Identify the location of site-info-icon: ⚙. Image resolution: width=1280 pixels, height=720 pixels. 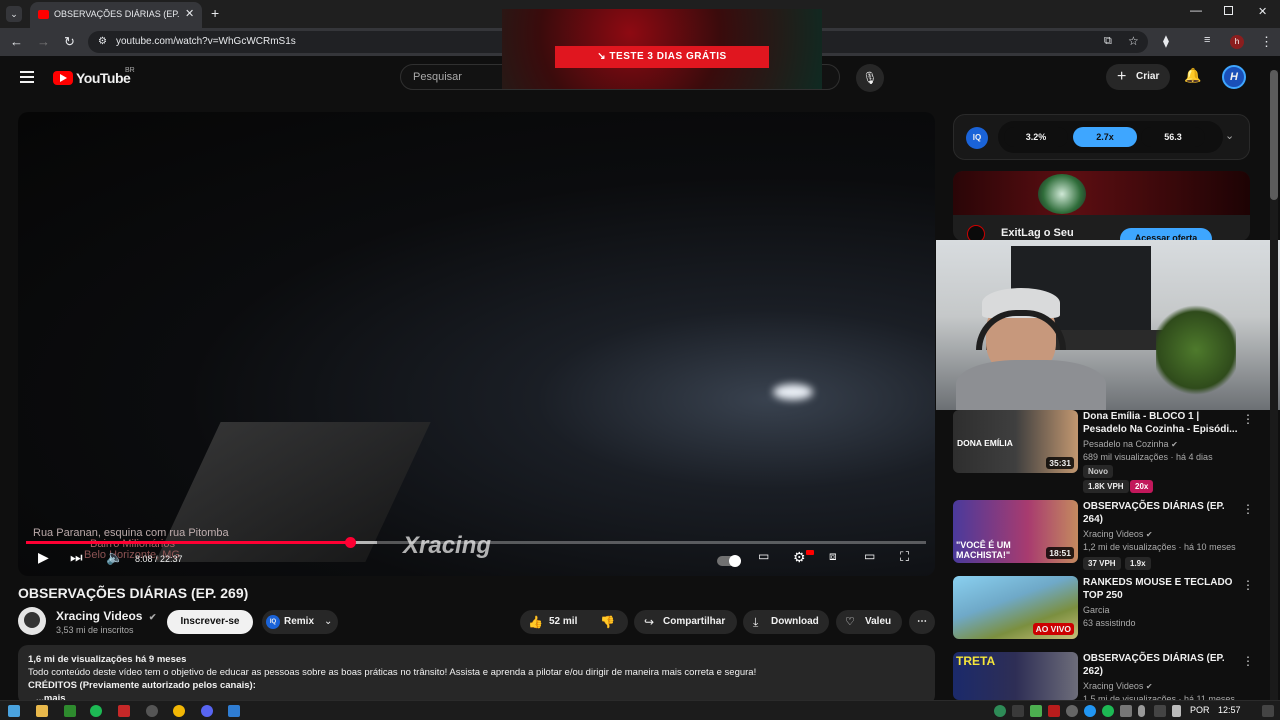
(102, 41).